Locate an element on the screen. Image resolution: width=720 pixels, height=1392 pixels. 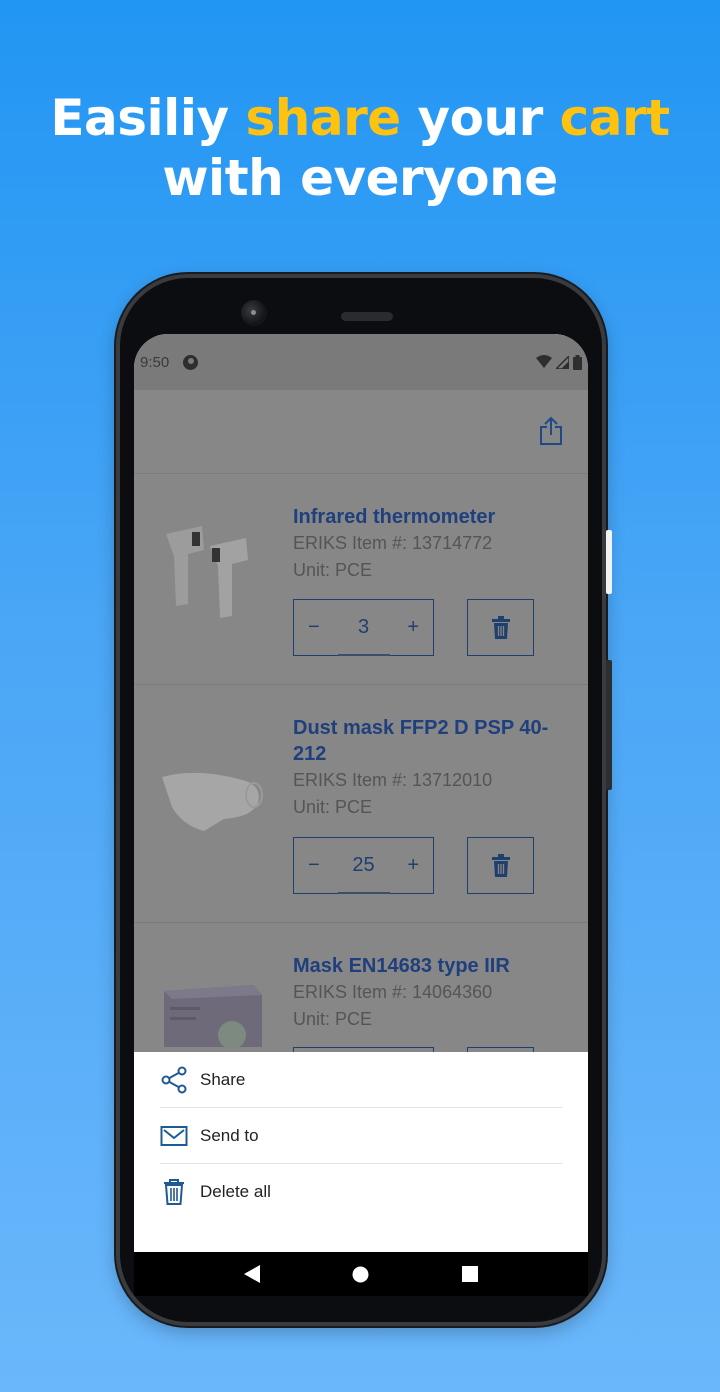
item-title: Dust mask FFP2 D PSP 40-212 is located at coordinates (423, 741).